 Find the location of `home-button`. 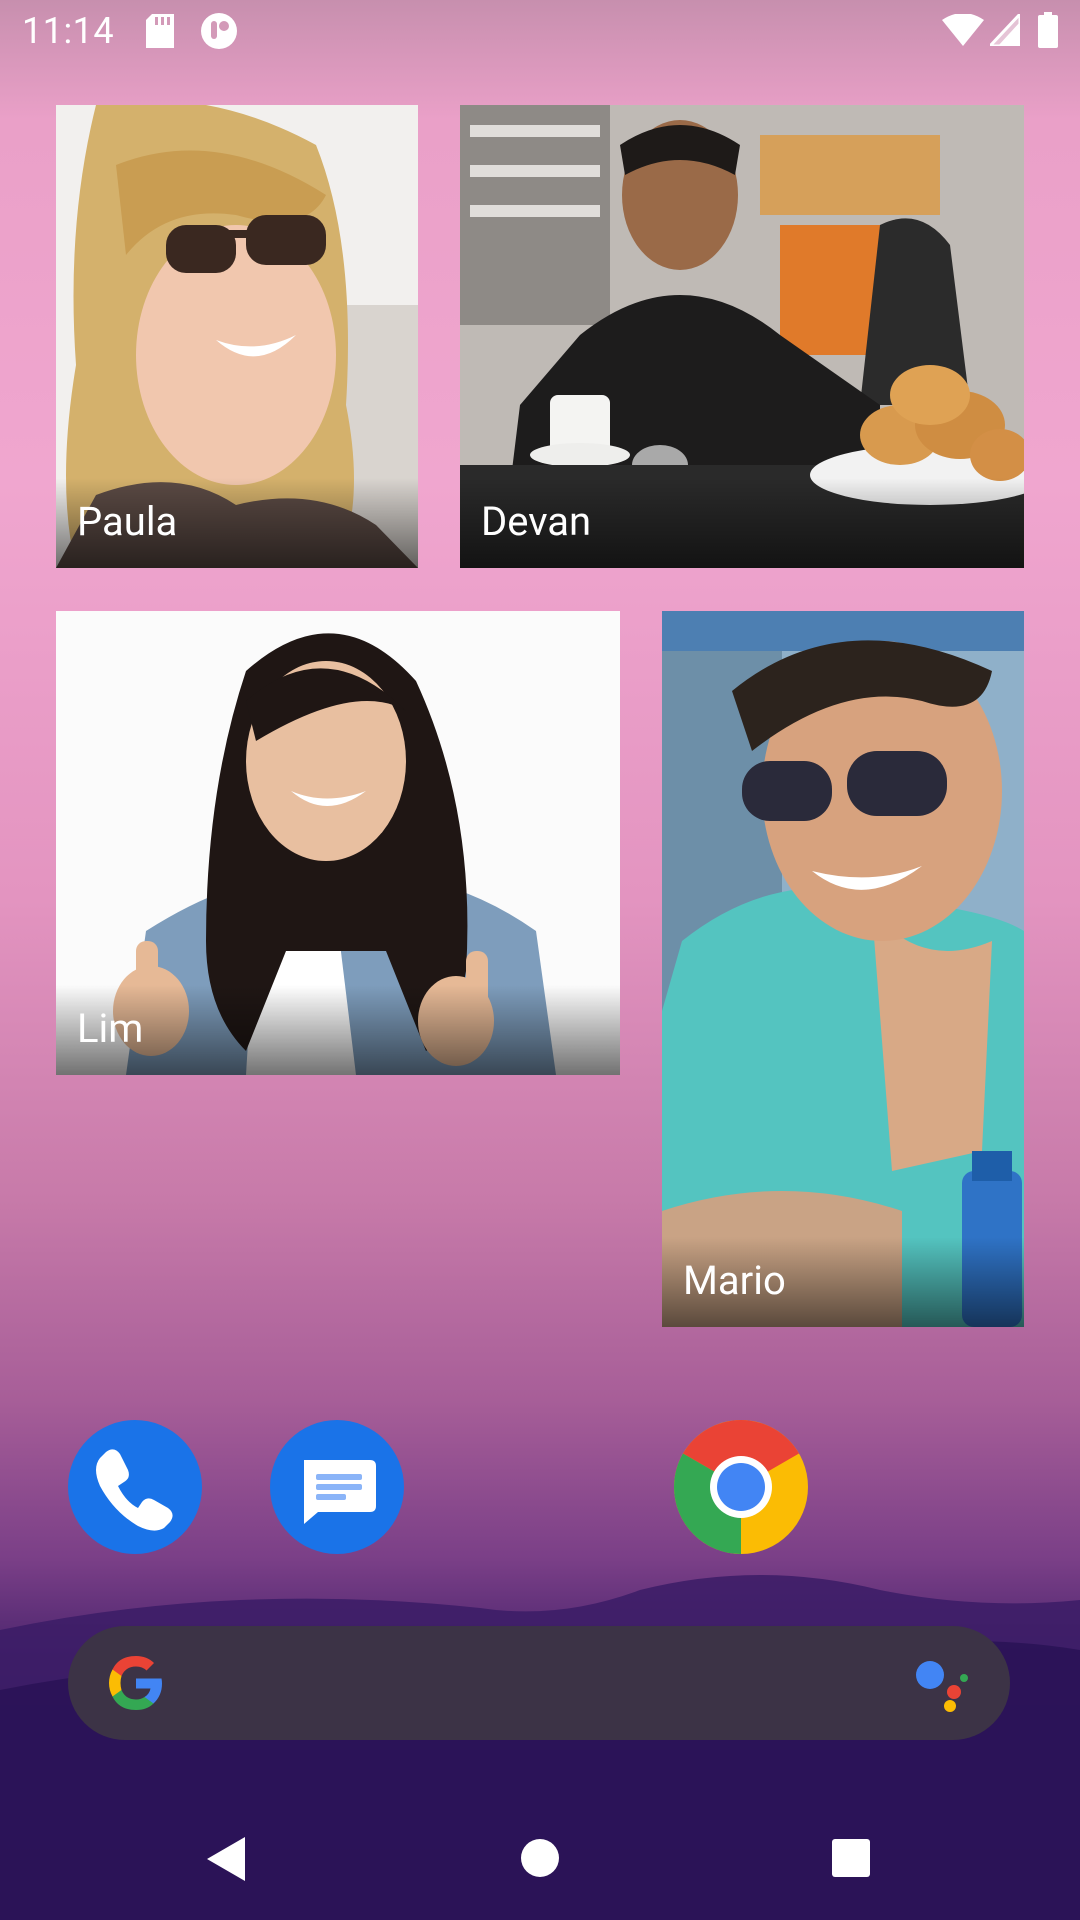

home-button is located at coordinates (540, 1858).